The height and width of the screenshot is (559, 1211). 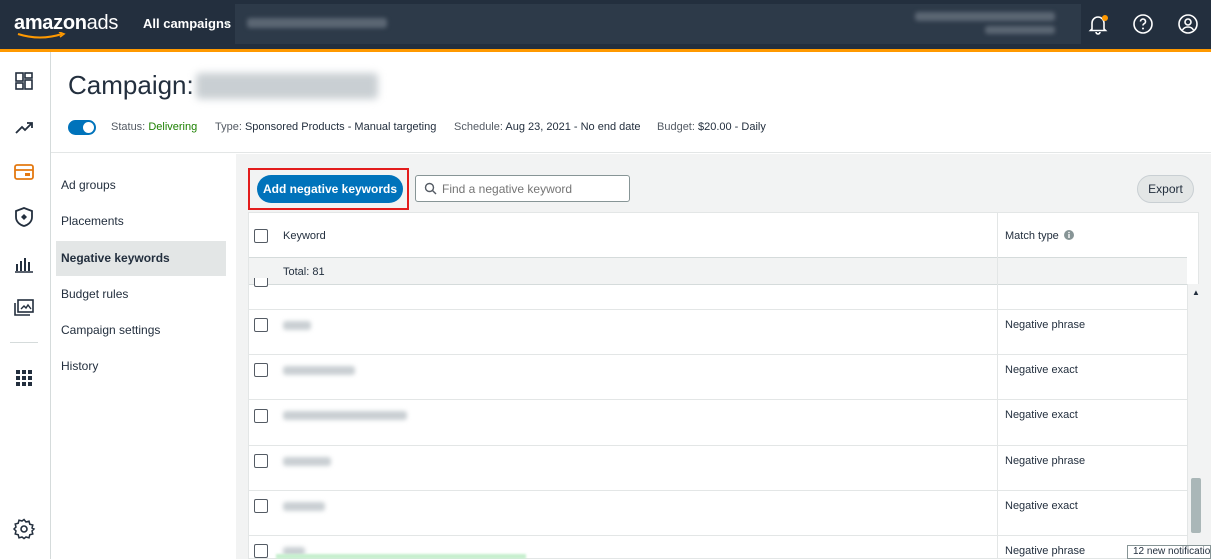 What do you see at coordinates (24, 378) in the screenshot?
I see `apps-grid-icon` at bounding box center [24, 378].